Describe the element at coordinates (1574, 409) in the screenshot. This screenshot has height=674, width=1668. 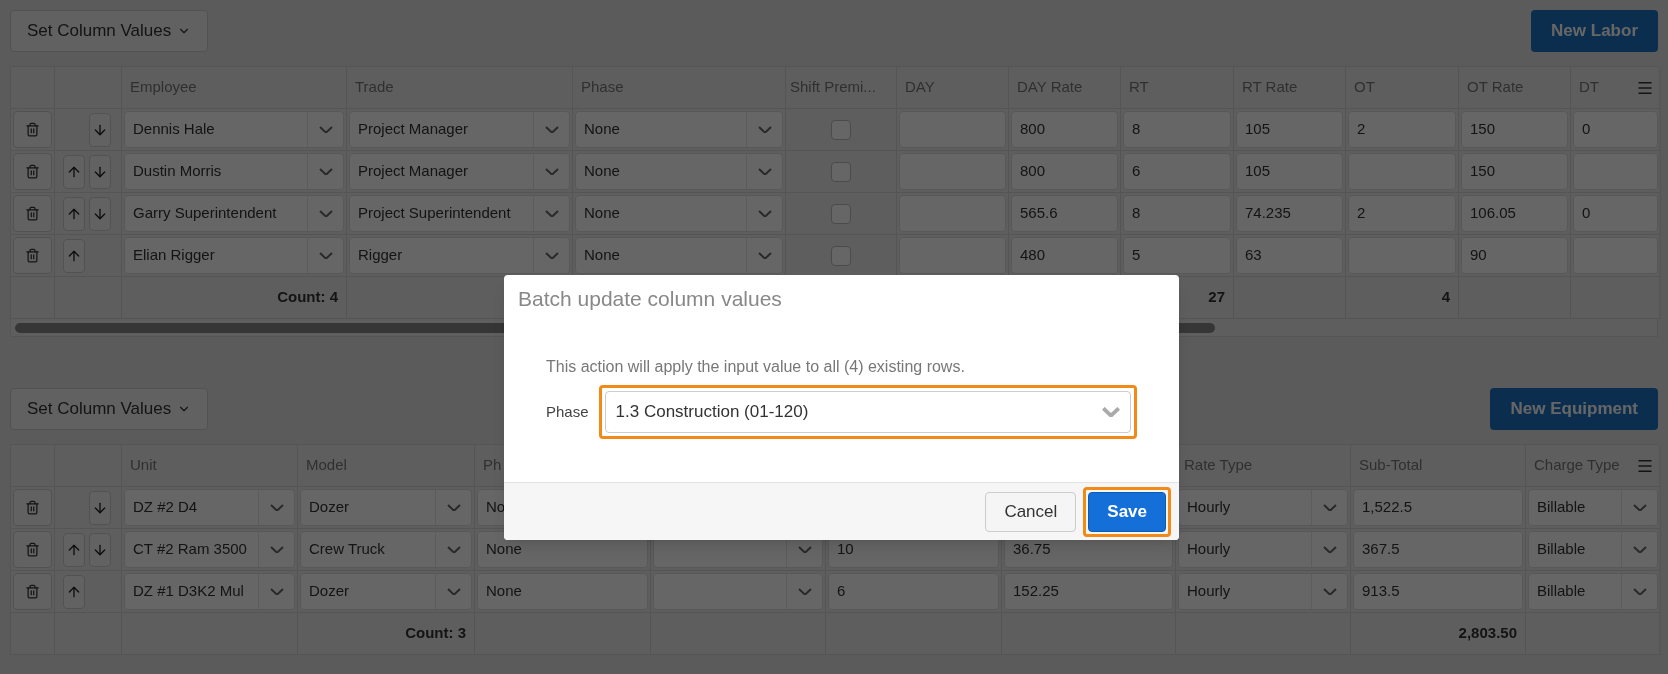
I see `new-button: New Equipment` at that location.